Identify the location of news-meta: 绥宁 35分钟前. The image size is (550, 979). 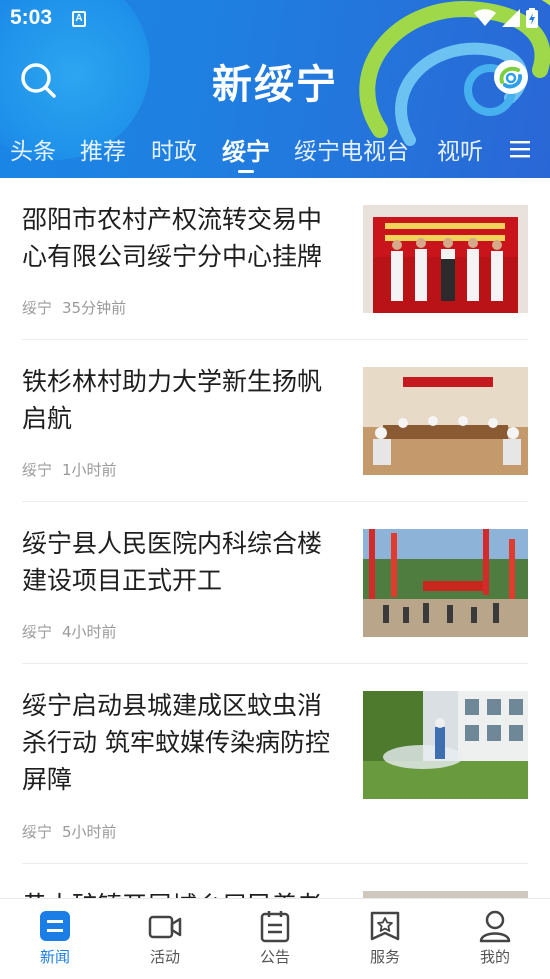
(74, 307).